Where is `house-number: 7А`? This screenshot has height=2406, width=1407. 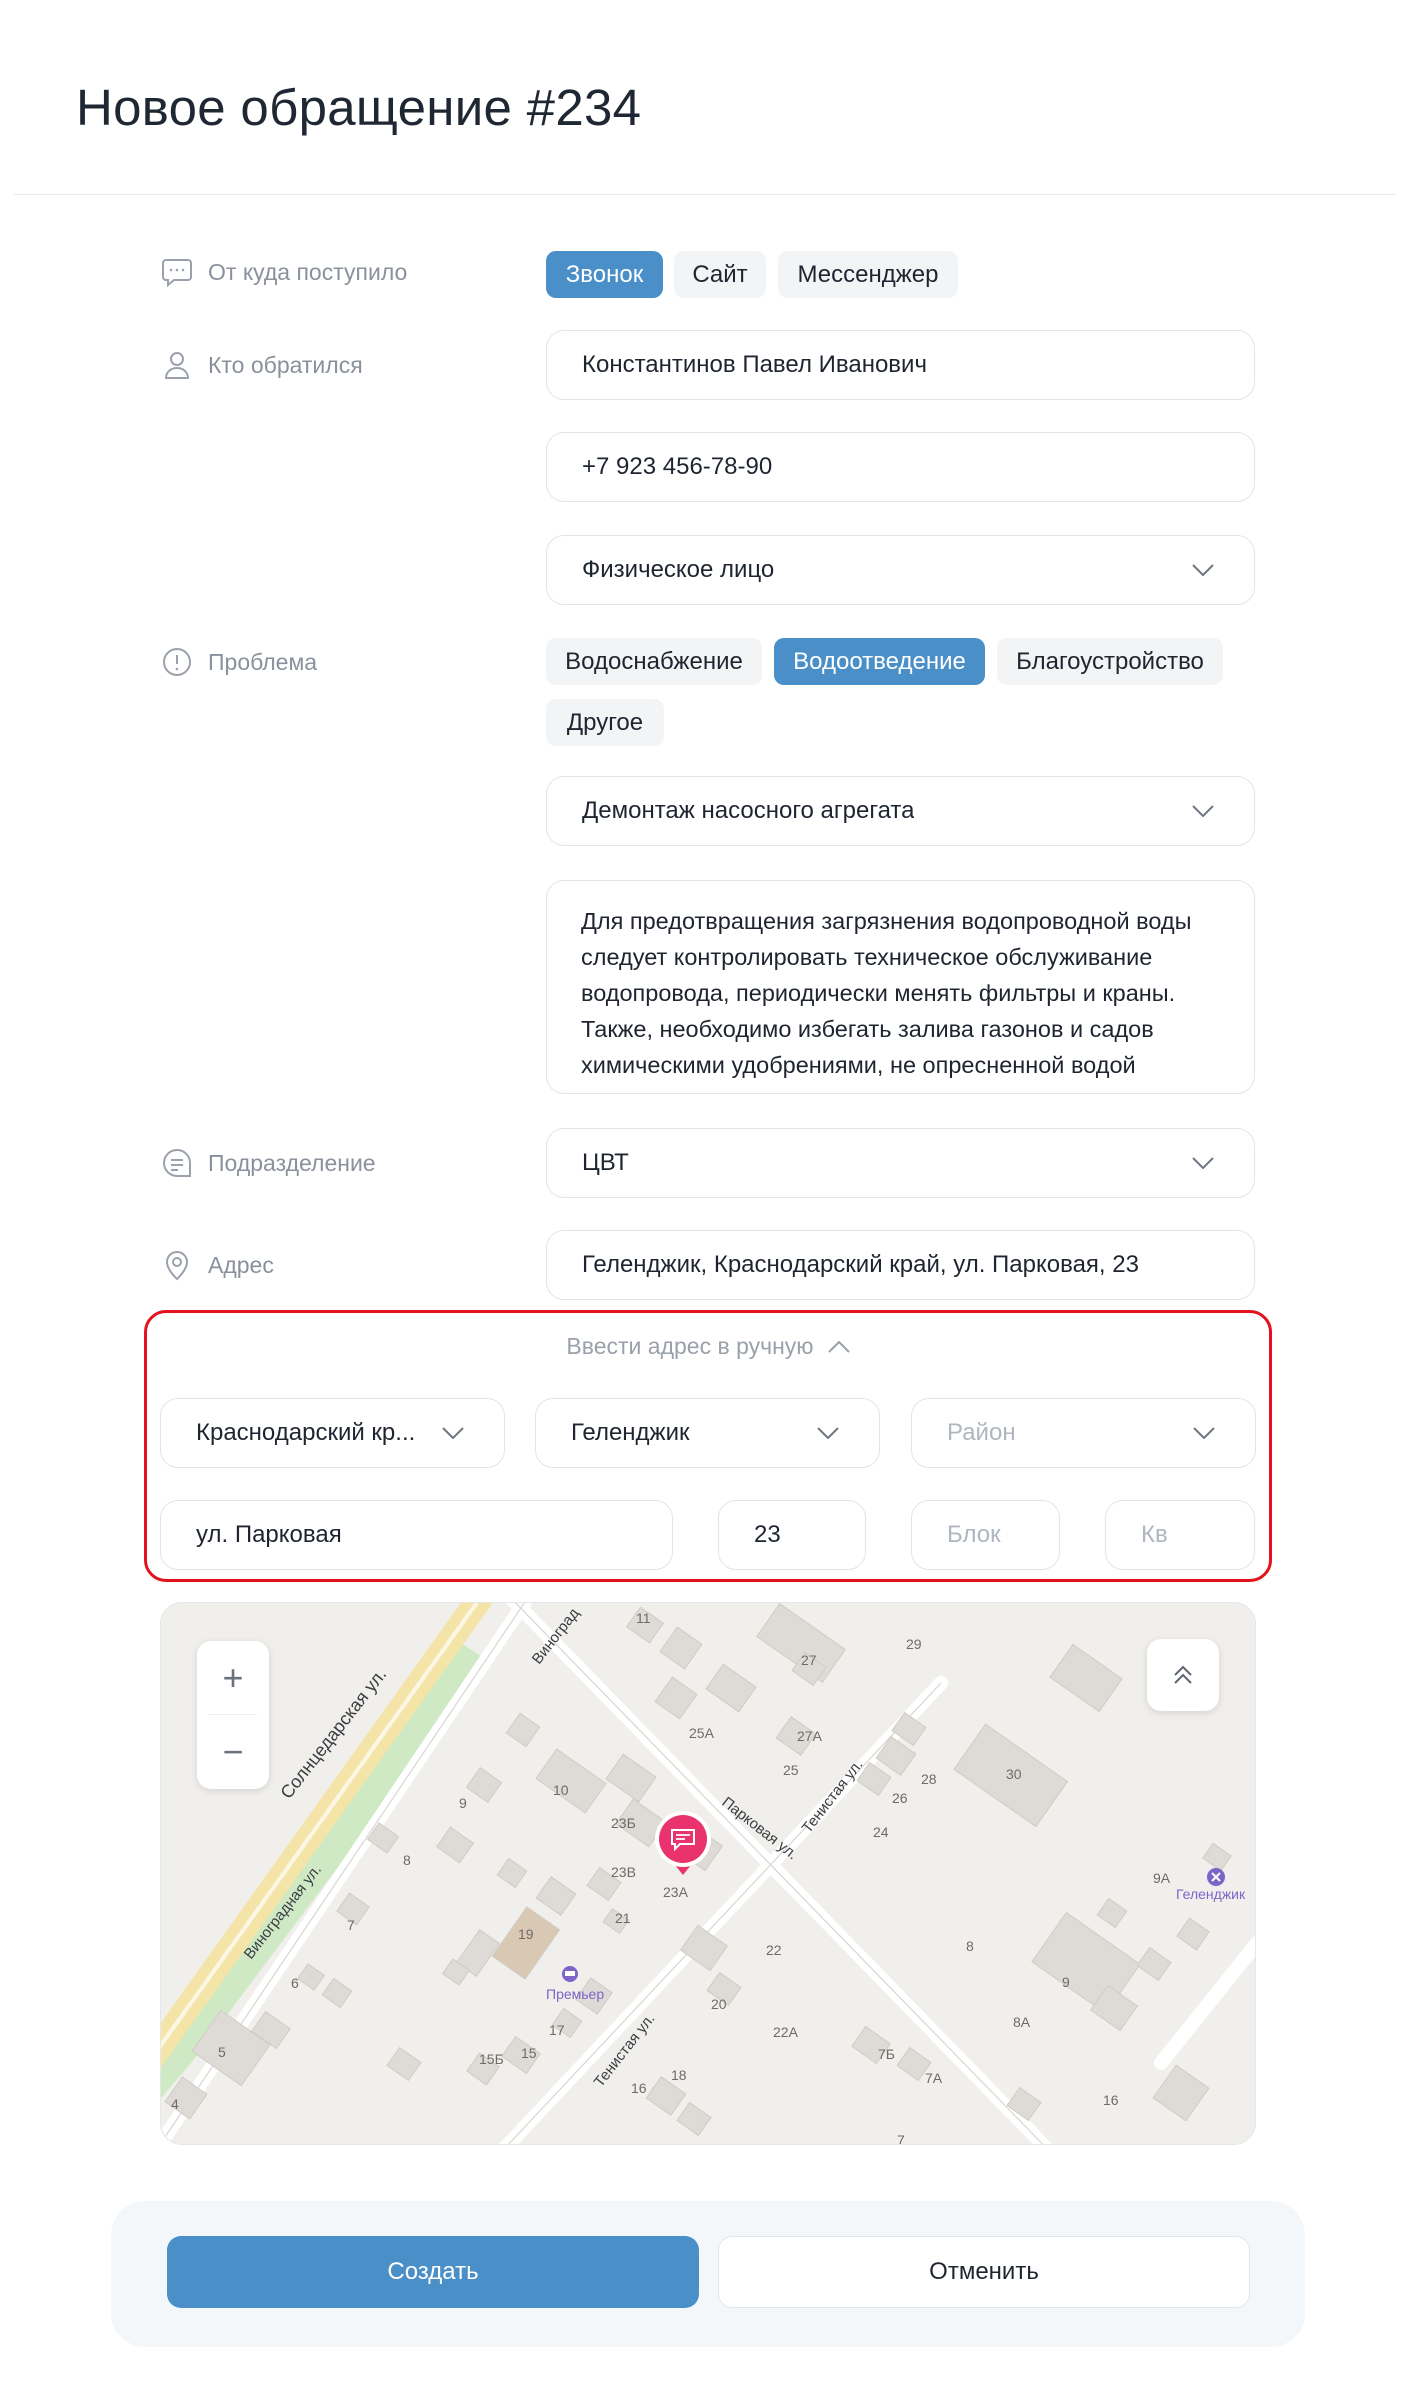
house-number: 7А is located at coordinates (934, 2078).